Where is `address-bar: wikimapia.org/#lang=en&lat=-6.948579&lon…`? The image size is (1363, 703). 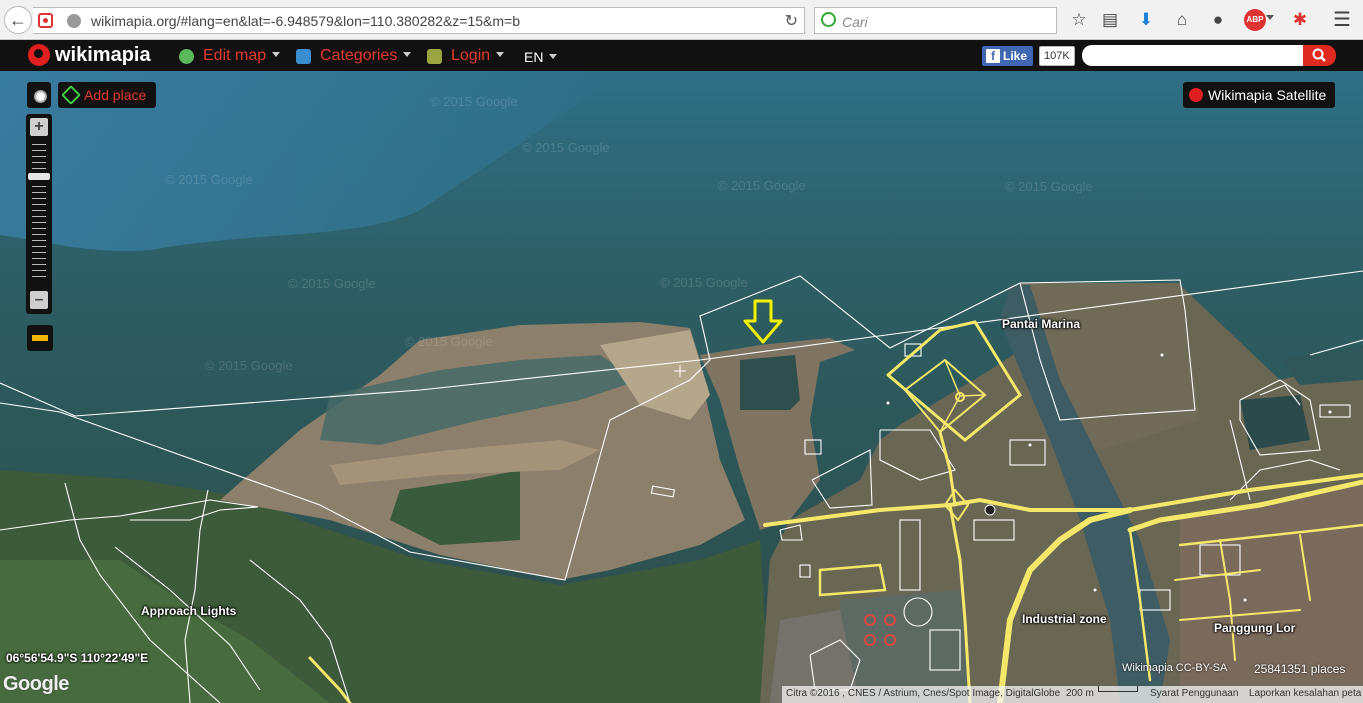 address-bar: wikimapia.org/#lang=en&lat=-6.948579&lon… is located at coordinates (419, 20).